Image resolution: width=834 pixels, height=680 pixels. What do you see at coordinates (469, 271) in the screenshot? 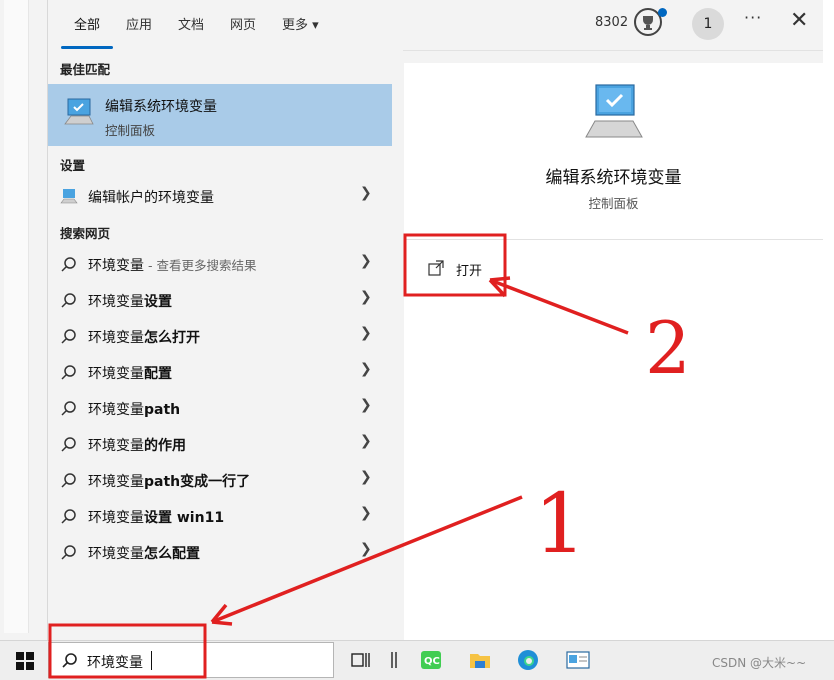
I see `open-button-label: 打开` at bounding box center [469, 271].